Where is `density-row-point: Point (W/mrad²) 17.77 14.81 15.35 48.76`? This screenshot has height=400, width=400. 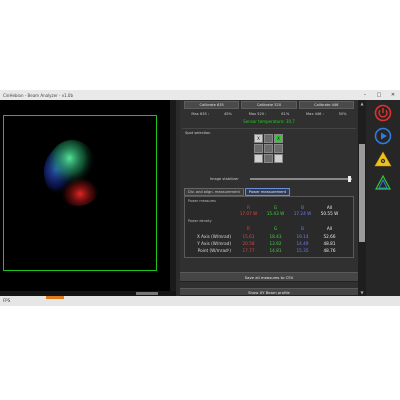
density-row-point: Point (W/mrad²) 17.77 14.81 15.35 48.76 is located at coordinates (269, 250).